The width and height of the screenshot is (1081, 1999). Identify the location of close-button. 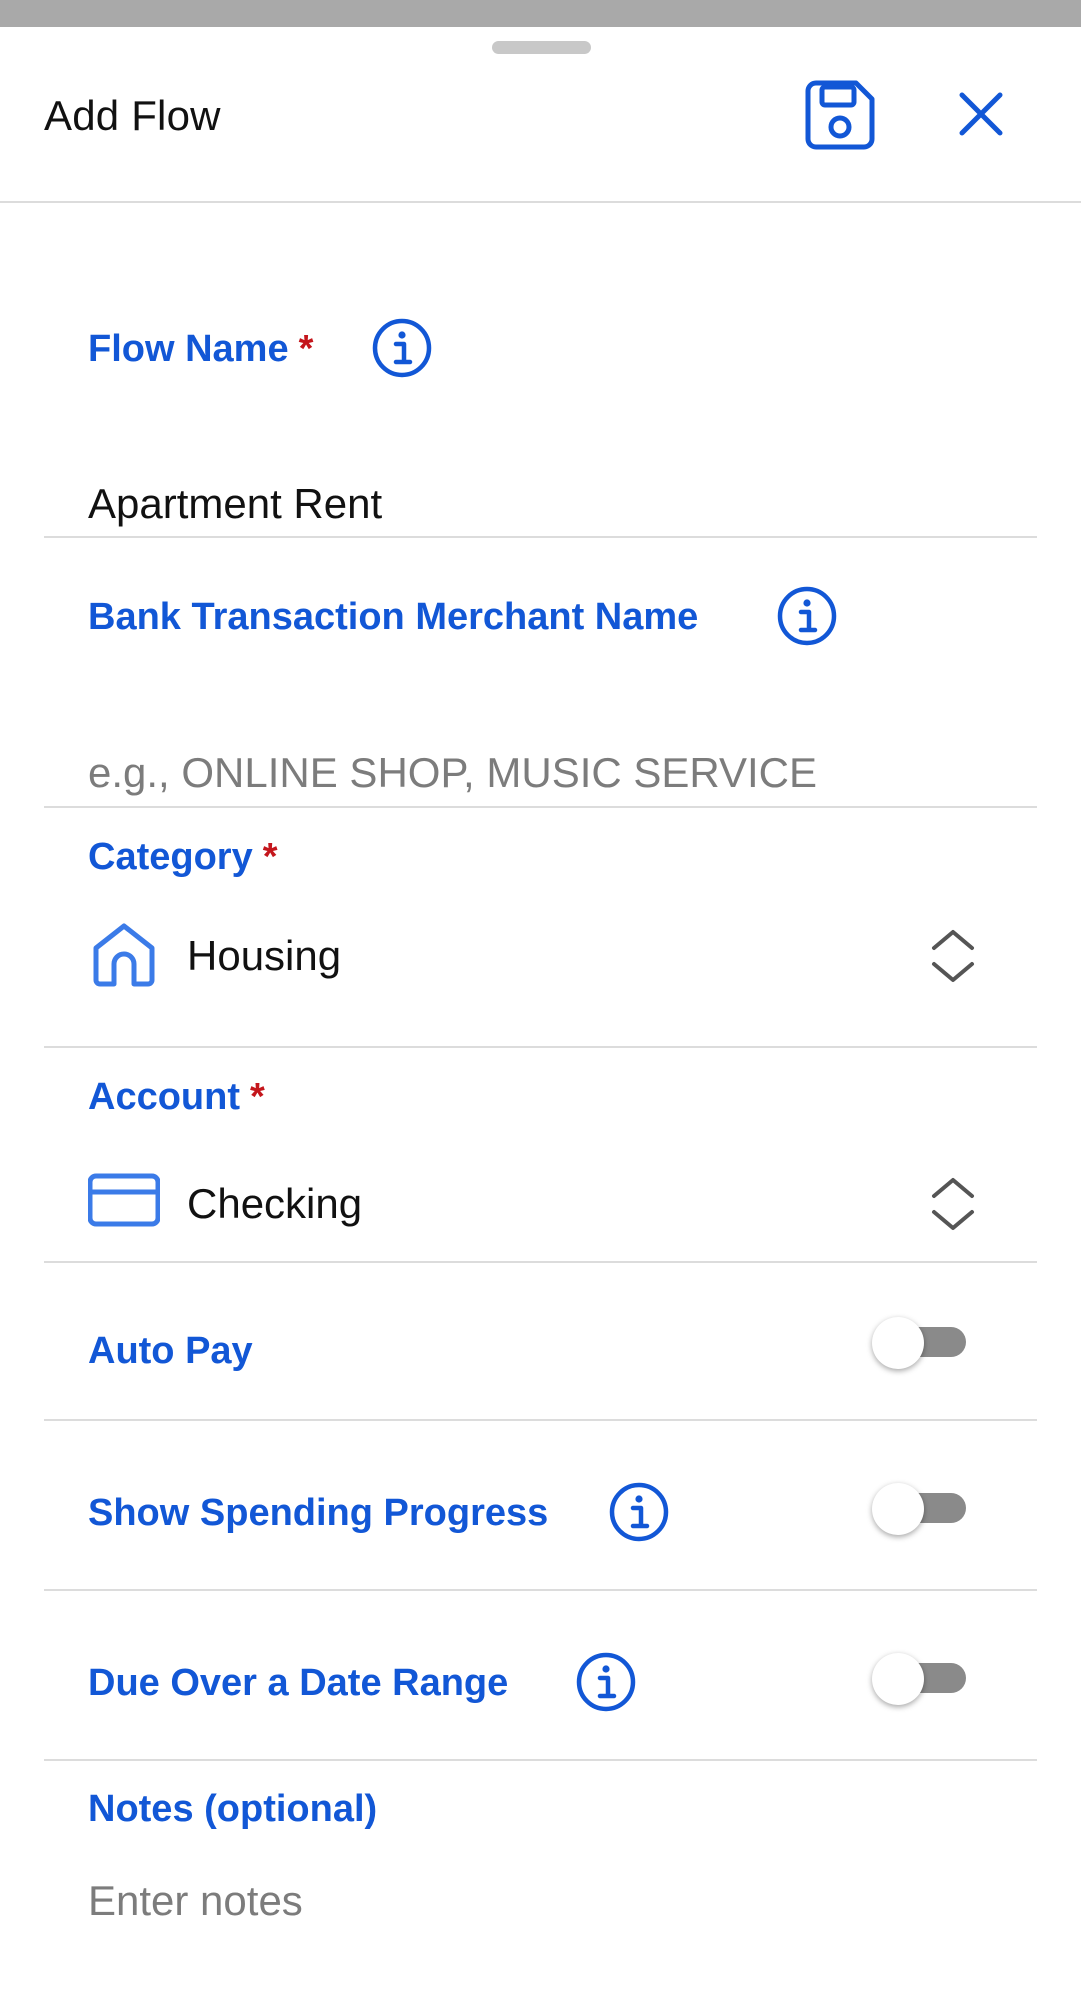
(981, 114).